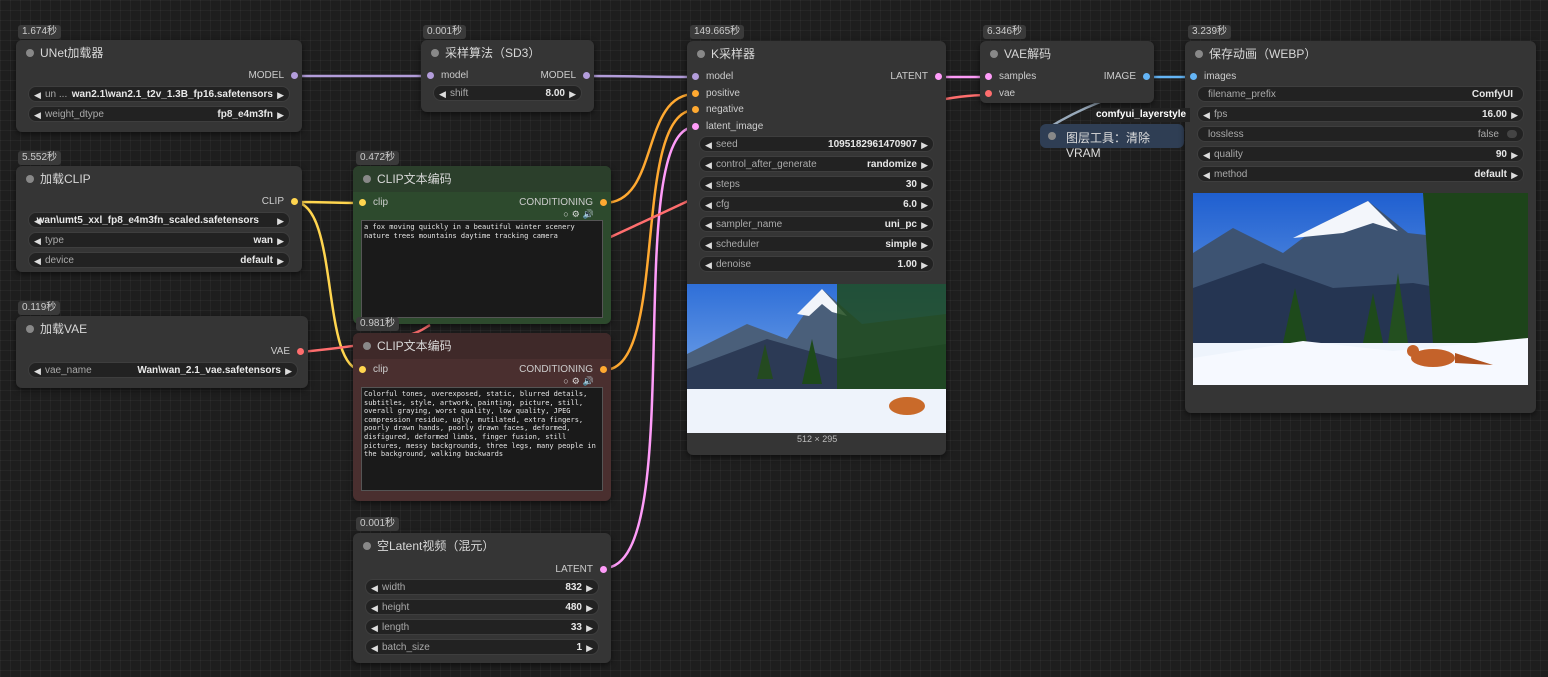  What do you see at coordinates (159, 53) in the screenshot?
I see `node-title: UNet加载器` at bounding box center [159, 53].